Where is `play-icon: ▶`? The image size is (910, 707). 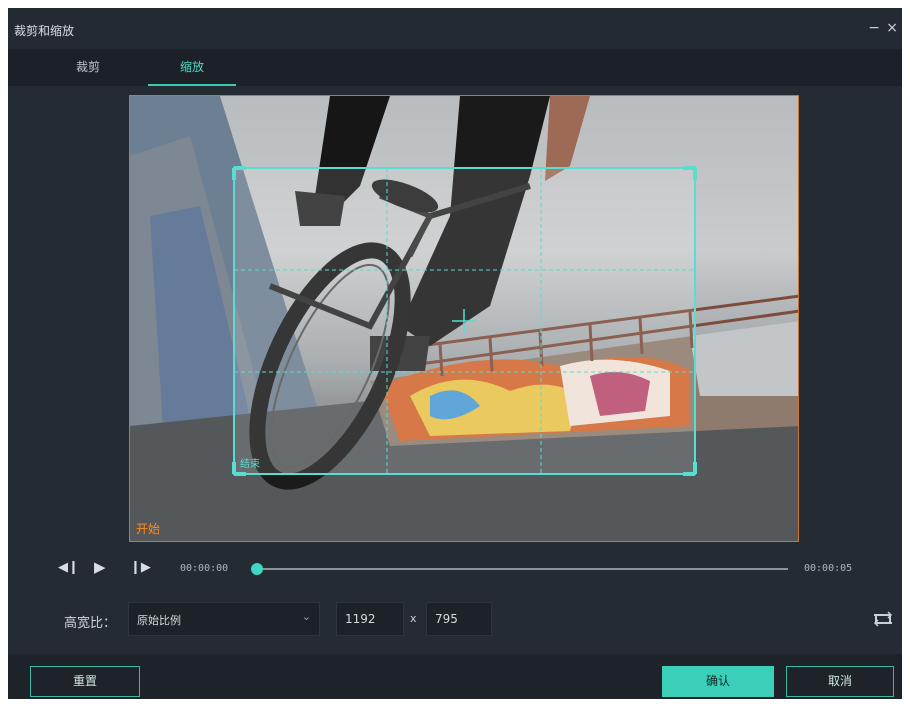
play-icon: ▶ is located at coordinates (100, 567).